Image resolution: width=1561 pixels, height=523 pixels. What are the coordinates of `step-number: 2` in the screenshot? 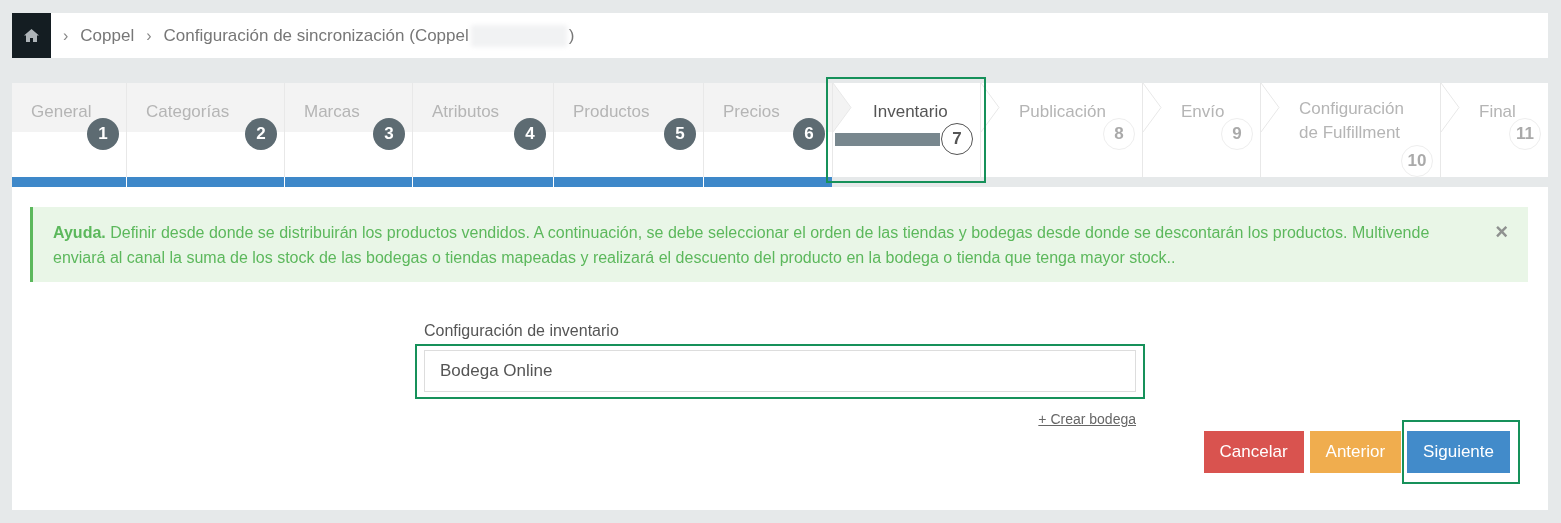 It's located at (261, 134).